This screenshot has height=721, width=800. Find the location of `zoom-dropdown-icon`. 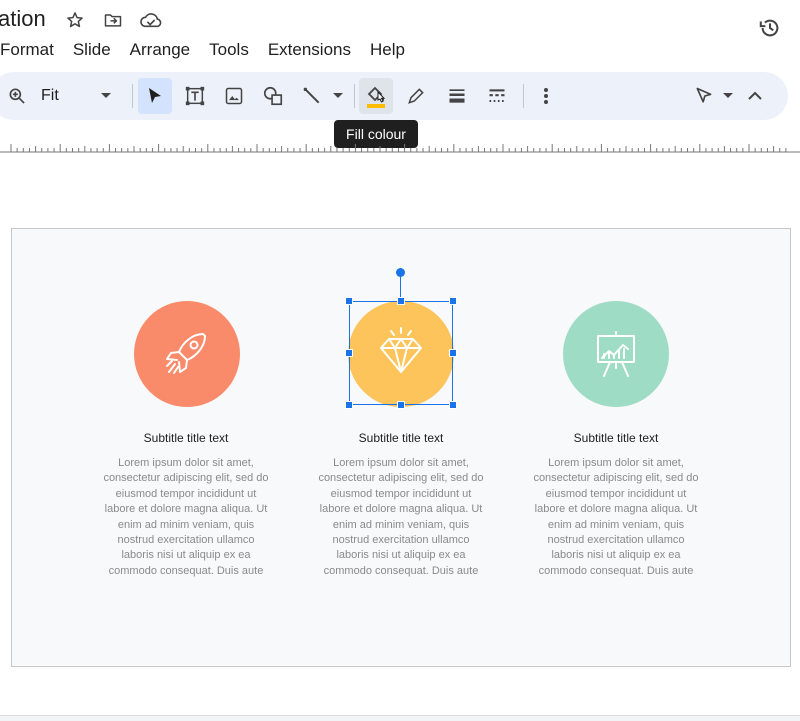

zoom-dropdown-icon is located at coordinates (106, 96).